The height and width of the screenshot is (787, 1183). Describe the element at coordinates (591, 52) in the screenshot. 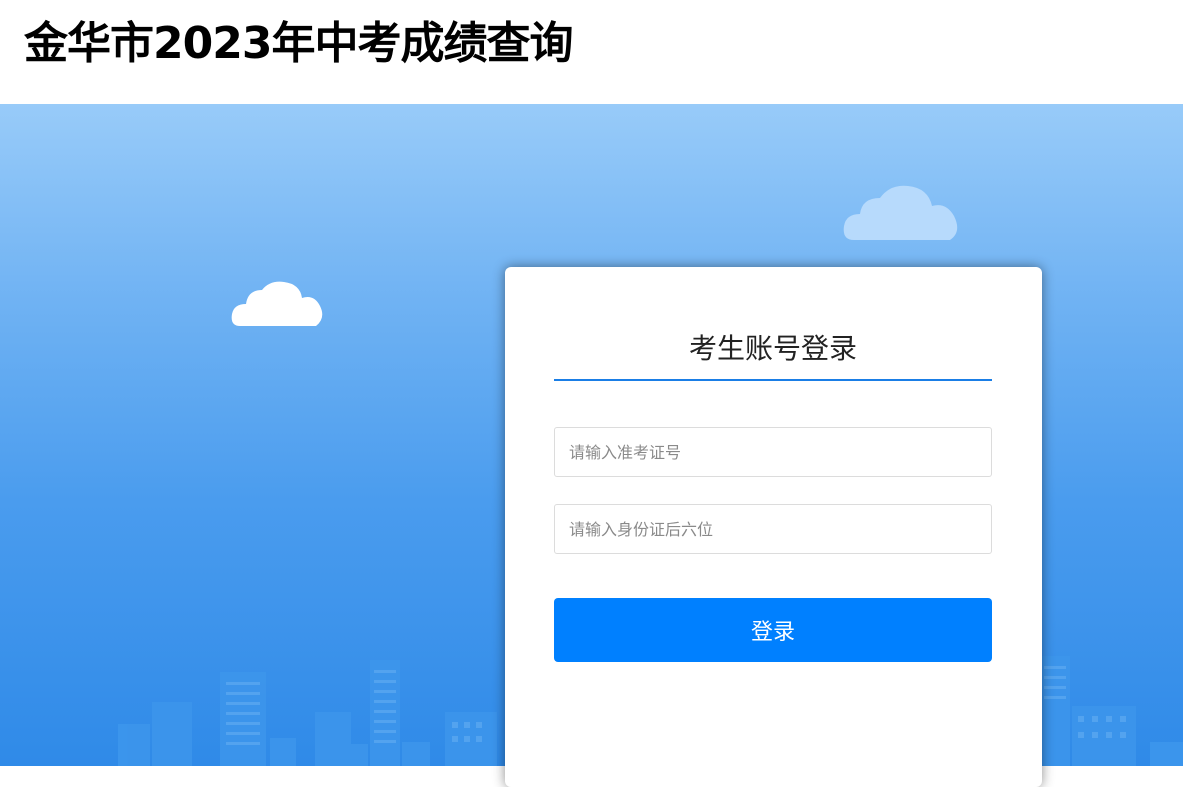

I see `page-header: 金华市2023年中考成绩查询` at that location.